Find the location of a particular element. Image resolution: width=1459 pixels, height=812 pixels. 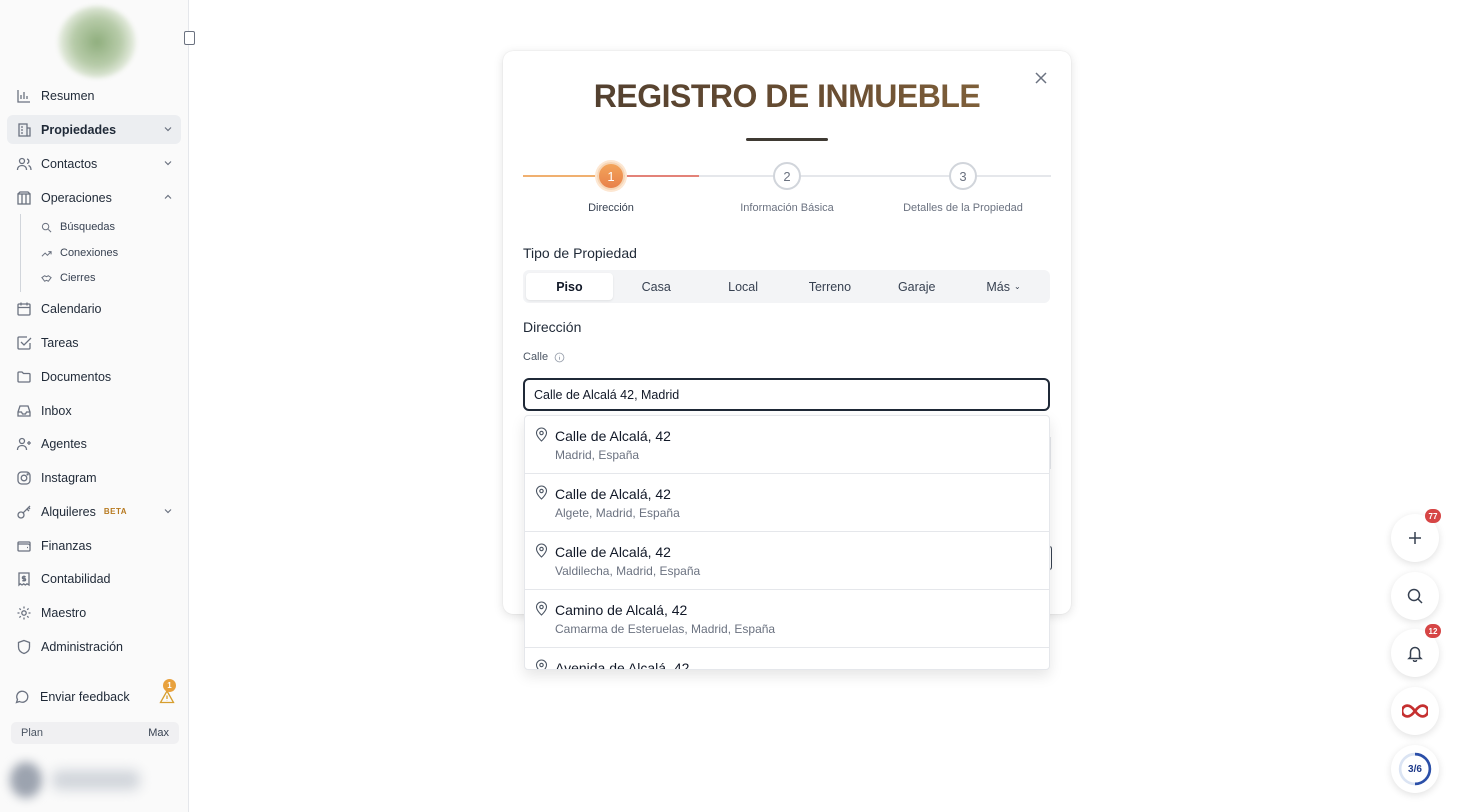

street-label-row: Calle is located at coordinates (544, 357).